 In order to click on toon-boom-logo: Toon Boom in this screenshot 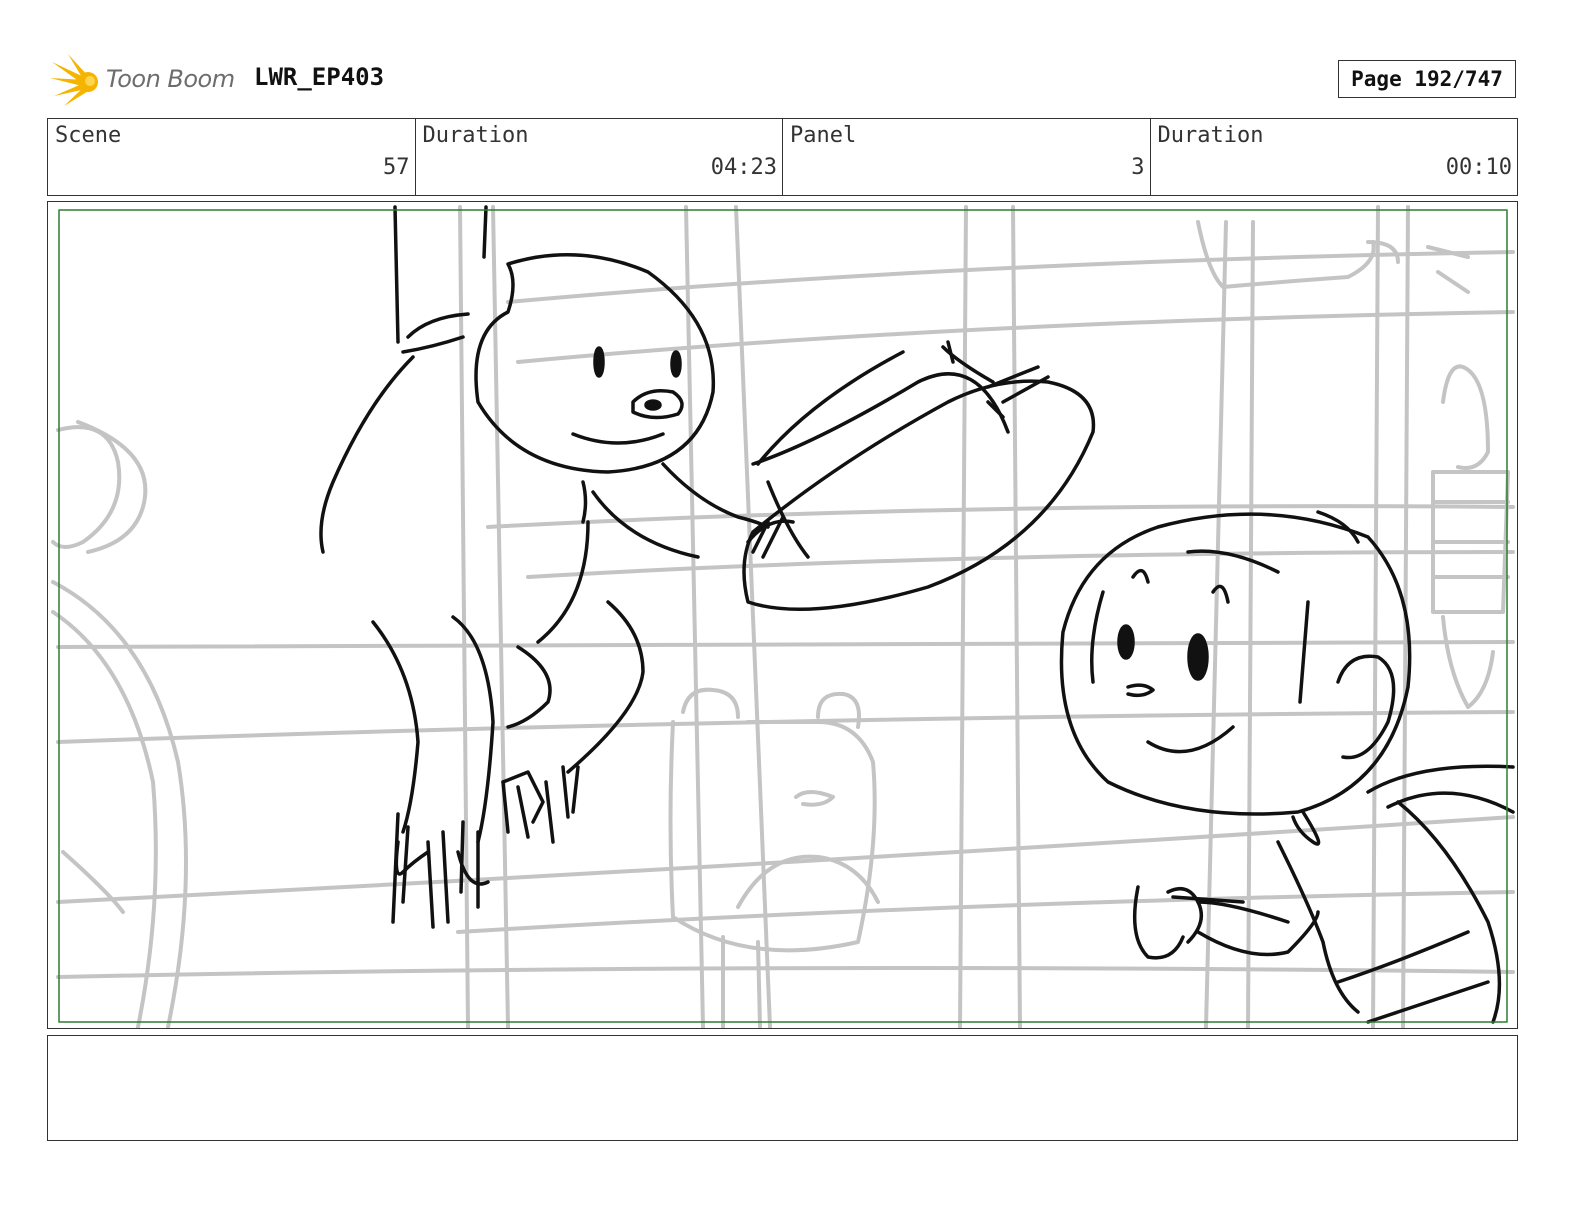, I will do `click(145, 80)`.